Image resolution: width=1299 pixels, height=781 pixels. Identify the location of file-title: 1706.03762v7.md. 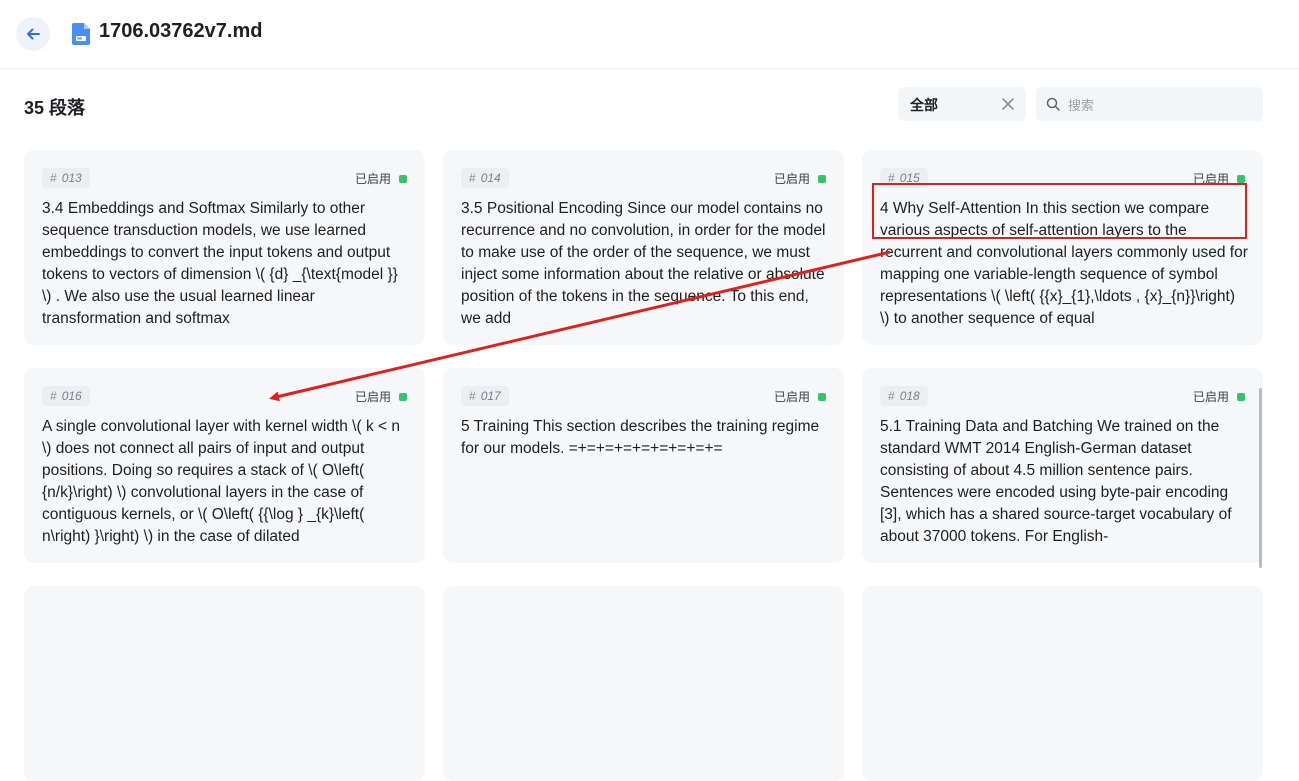
(181, 31).